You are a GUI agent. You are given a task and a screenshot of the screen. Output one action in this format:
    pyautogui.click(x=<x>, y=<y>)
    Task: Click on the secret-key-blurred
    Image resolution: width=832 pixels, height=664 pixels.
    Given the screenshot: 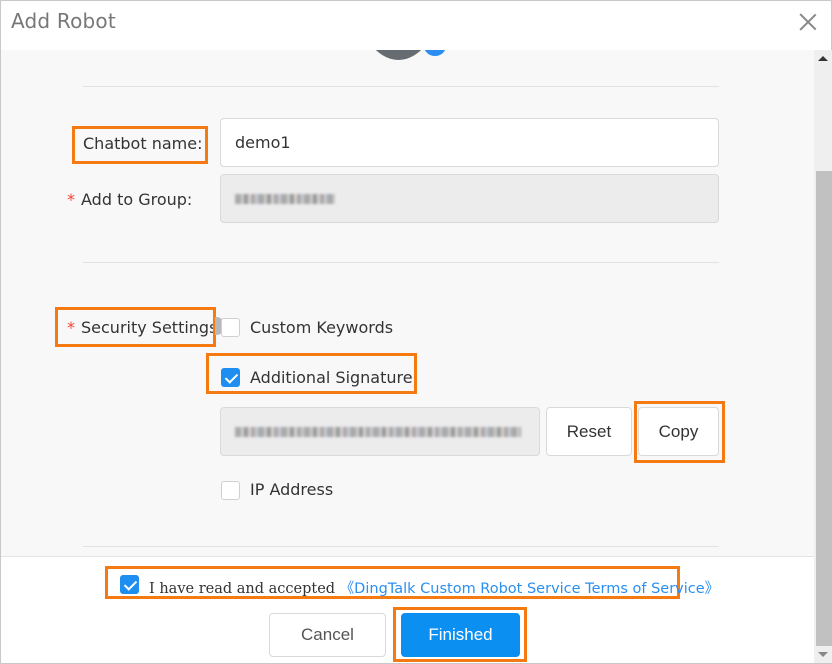 What is the action you would take?
    pyautogui.click(x=378, y=431)
    